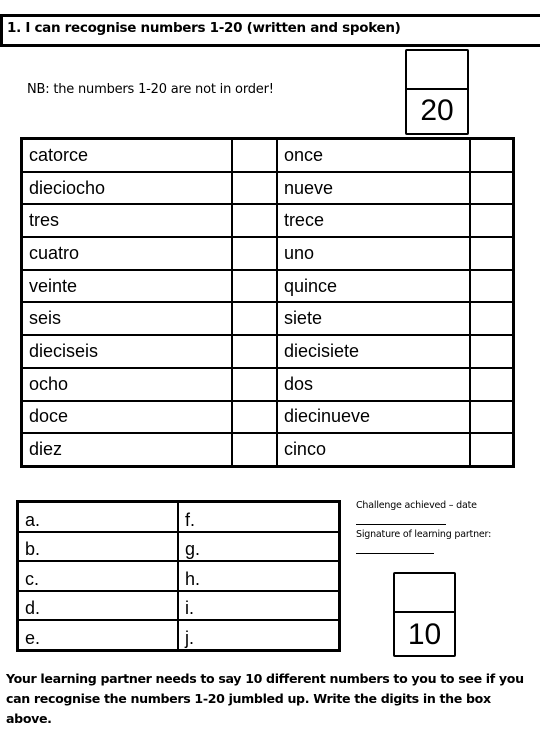  Describe the element at coordinates (127, 155) in the screenshot. I see `word-cell: catorce` at that location.